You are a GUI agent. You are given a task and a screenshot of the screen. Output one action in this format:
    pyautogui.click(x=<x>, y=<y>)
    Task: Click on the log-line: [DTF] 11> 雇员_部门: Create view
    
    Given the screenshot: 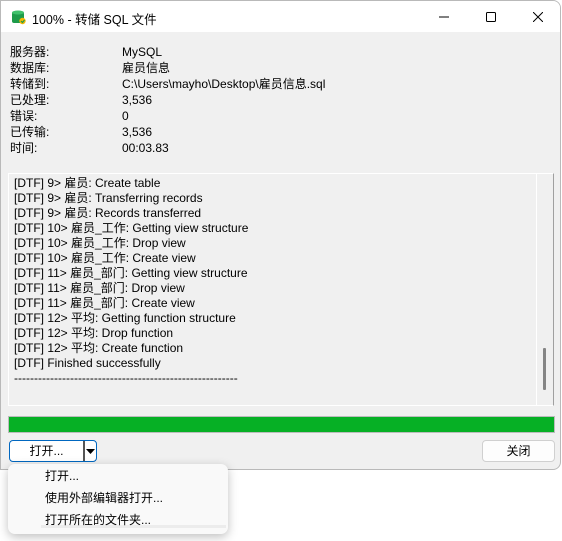 What is the action you would take?
    pyautogui.click(x=104, y=303)
    